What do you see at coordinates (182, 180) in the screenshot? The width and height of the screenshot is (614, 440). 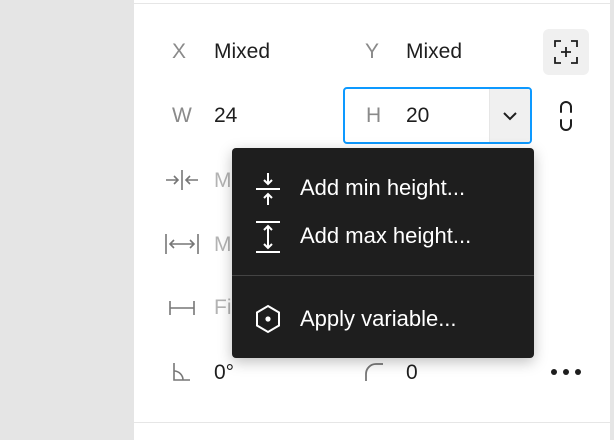 I see `min-width-icon` at bounding box center [182, 180].